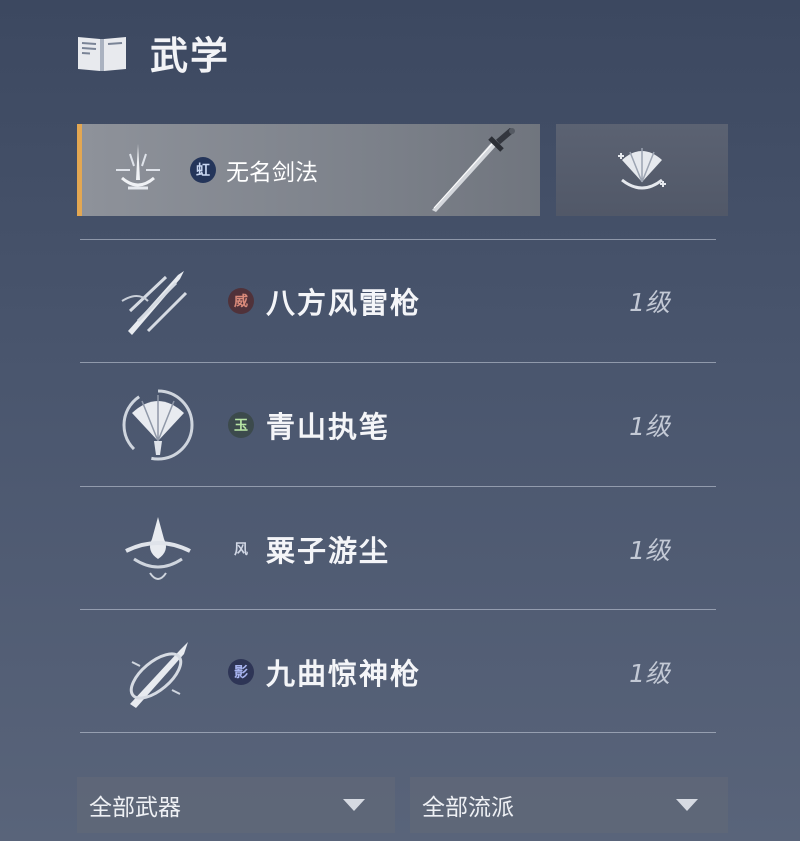 The height and width of the screenshot is (841, 800). Describe the element at coordinates (158, 425) in the screenshot. I see `fan-icon` at that location.